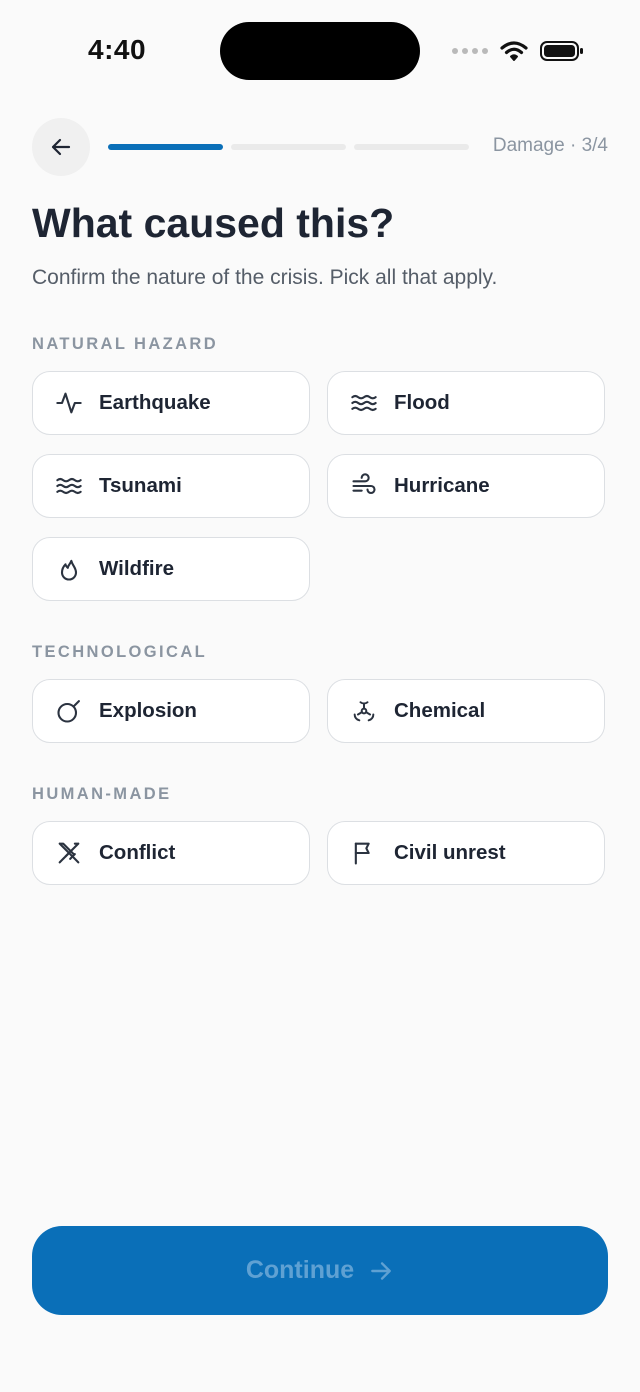 The image size is (640, 1392). I want to click on biohazard-icon, so click(364, 711).